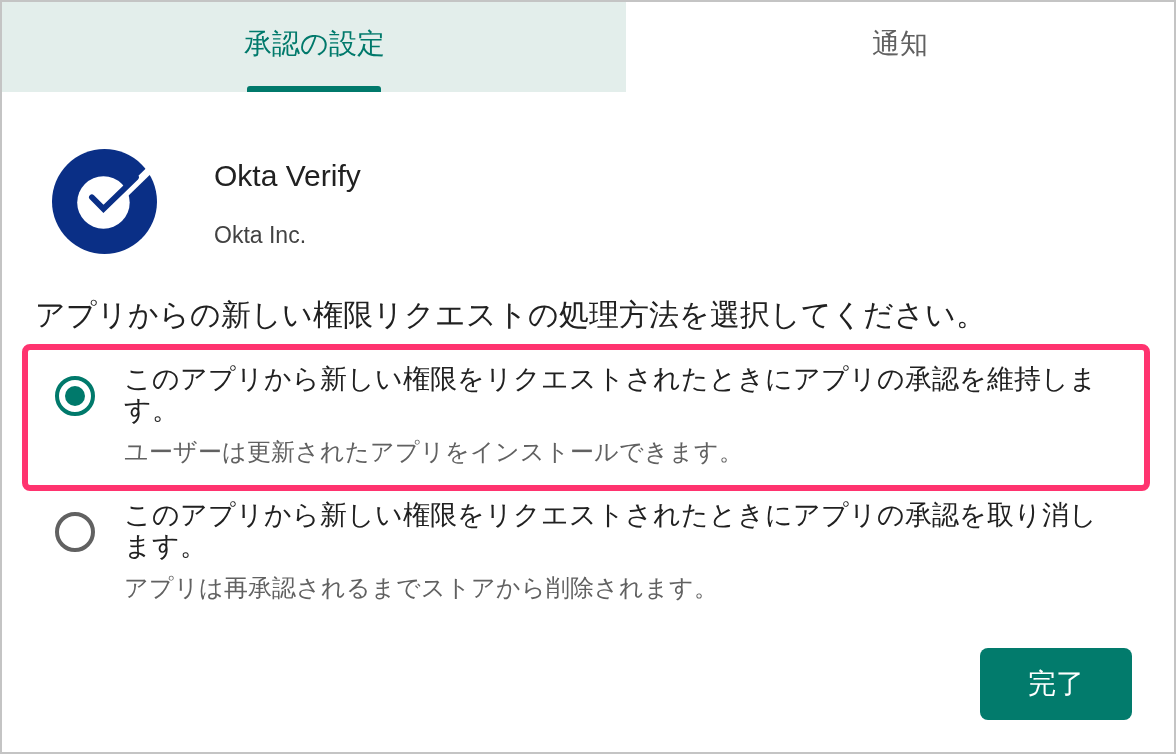  Describe the element at coordinates (104, 201) in the screenshot. I see `check-circle-logo-icon` at that location.